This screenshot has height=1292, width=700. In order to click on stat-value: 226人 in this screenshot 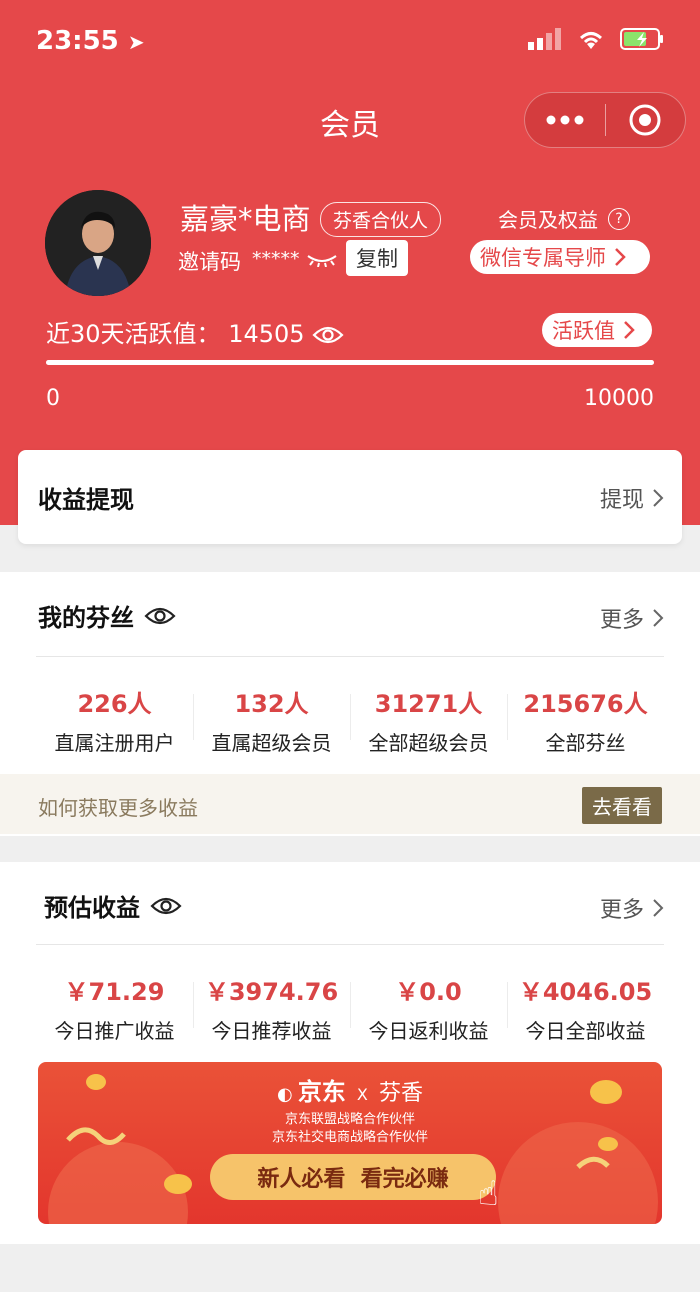, I will do `click(114, 704)`.